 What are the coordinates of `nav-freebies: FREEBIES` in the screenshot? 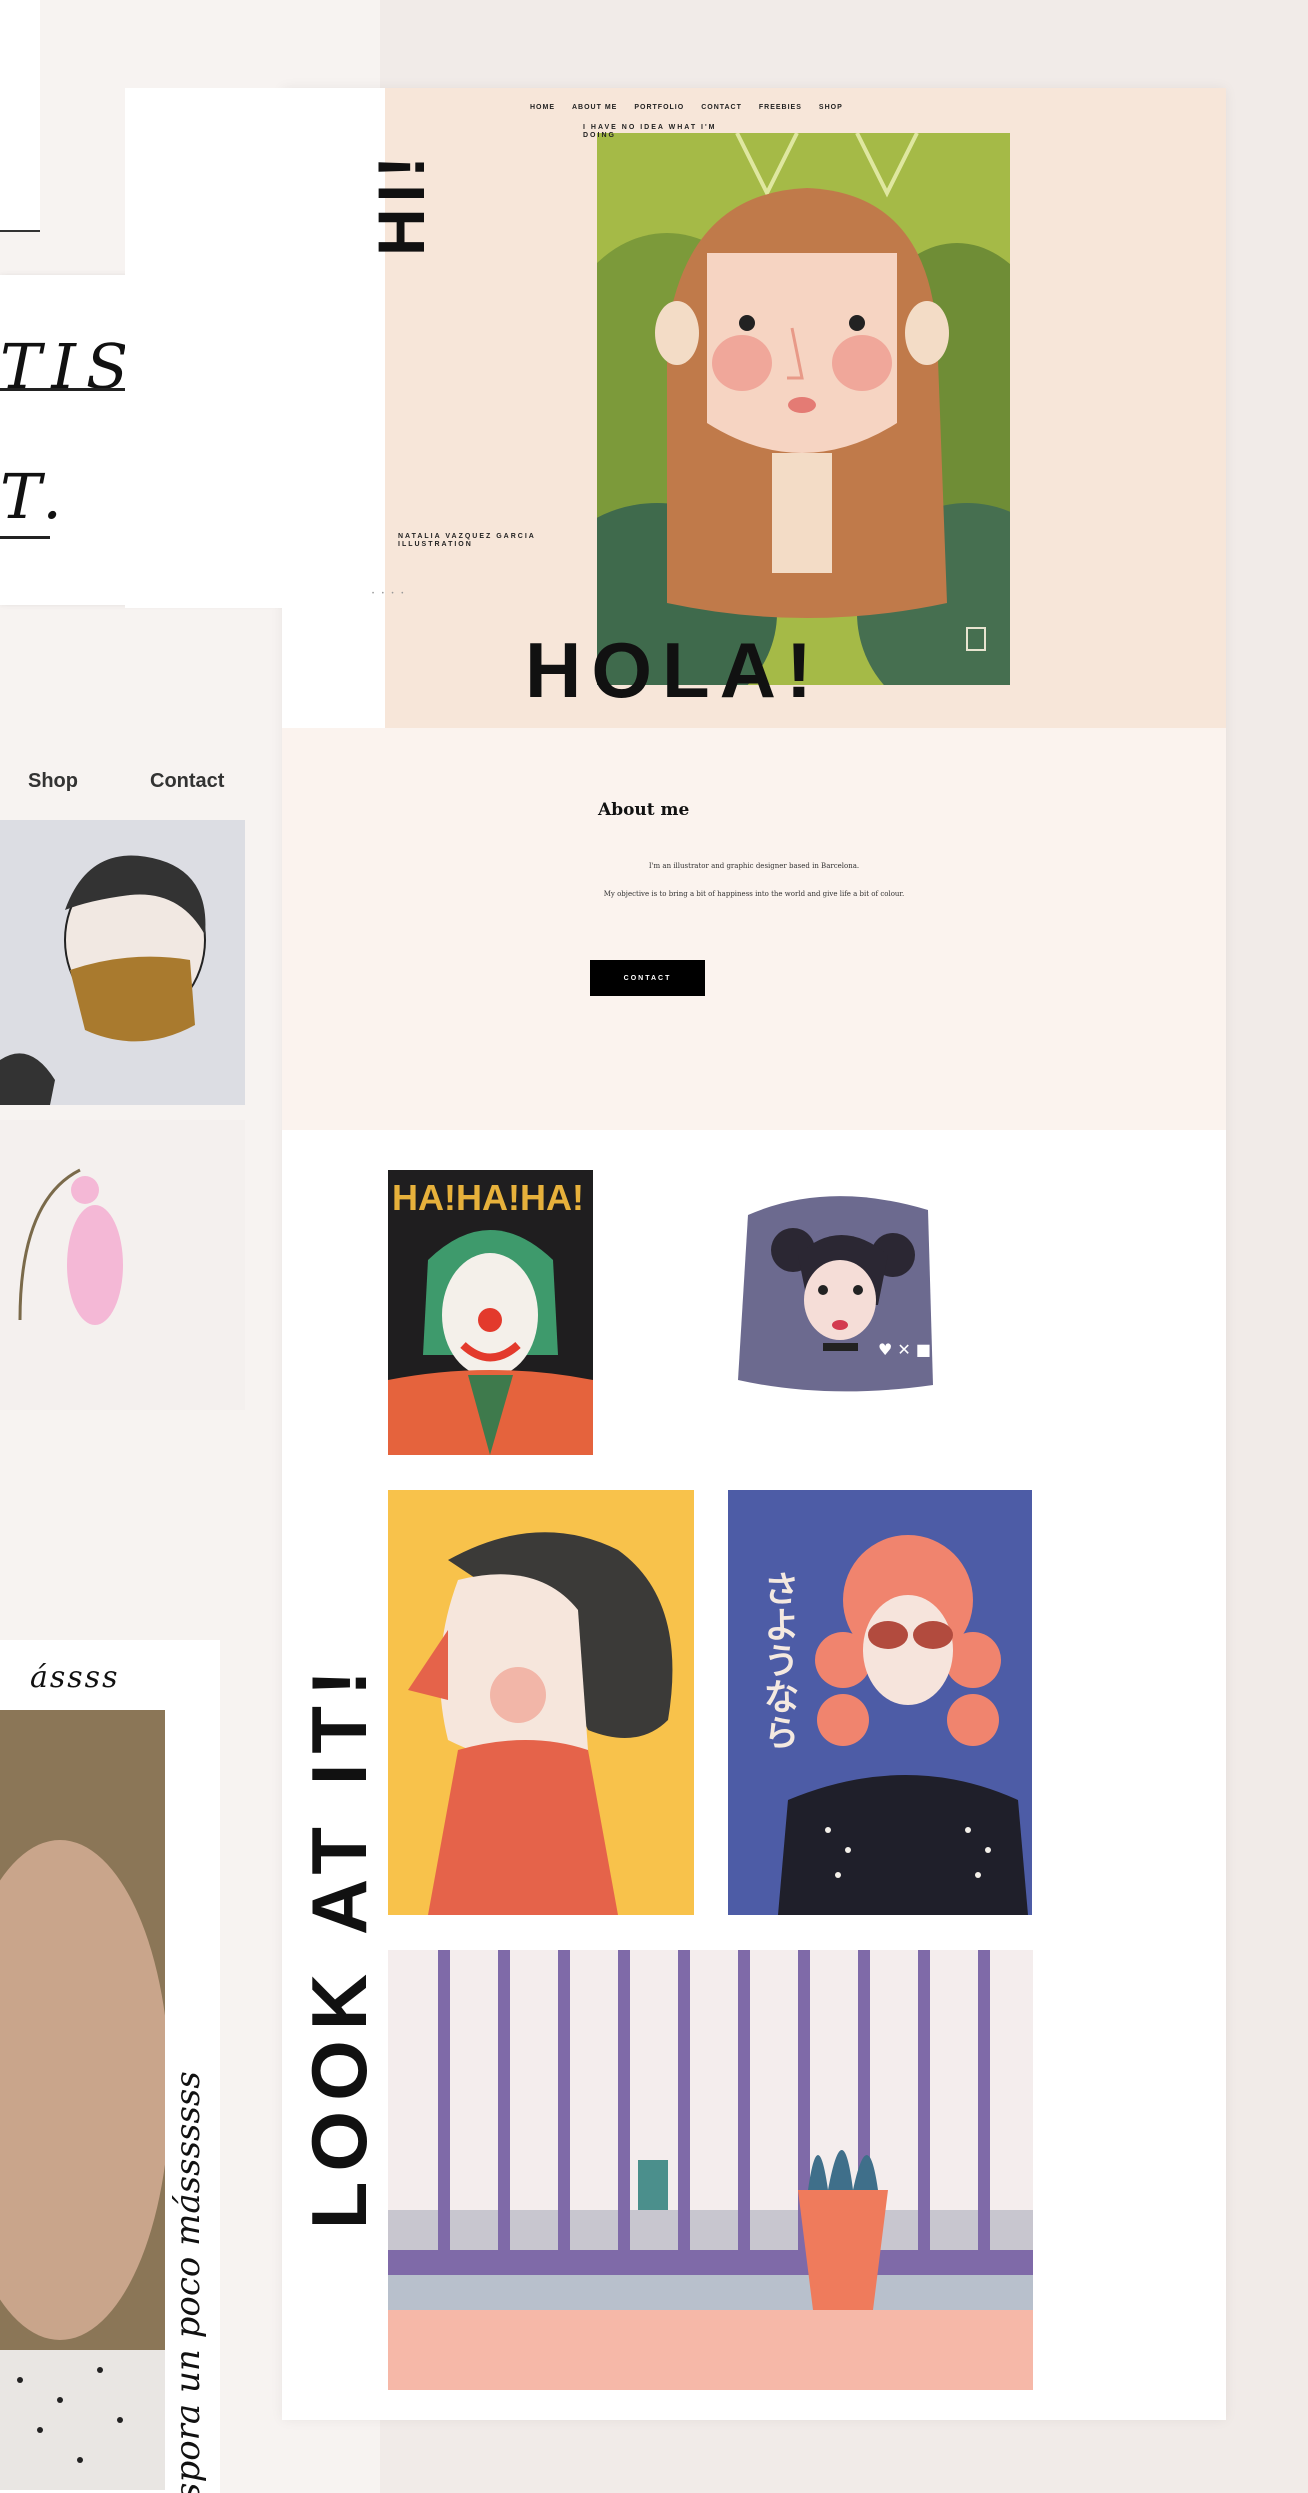 It's located at (780, 107).